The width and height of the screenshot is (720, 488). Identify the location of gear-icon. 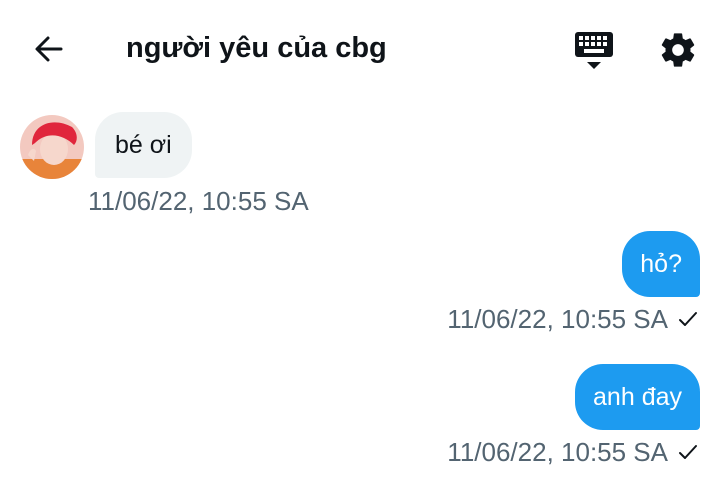
(678, 50).